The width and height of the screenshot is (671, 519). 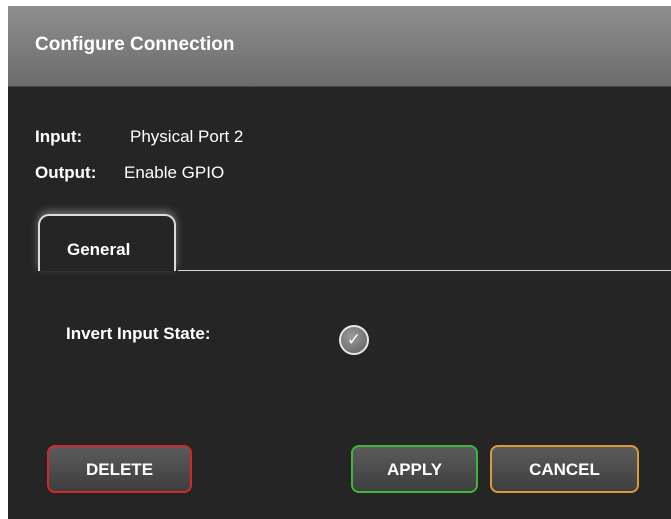 I want to click on checkmark-icon: ✓, so click(x=354, y=339).